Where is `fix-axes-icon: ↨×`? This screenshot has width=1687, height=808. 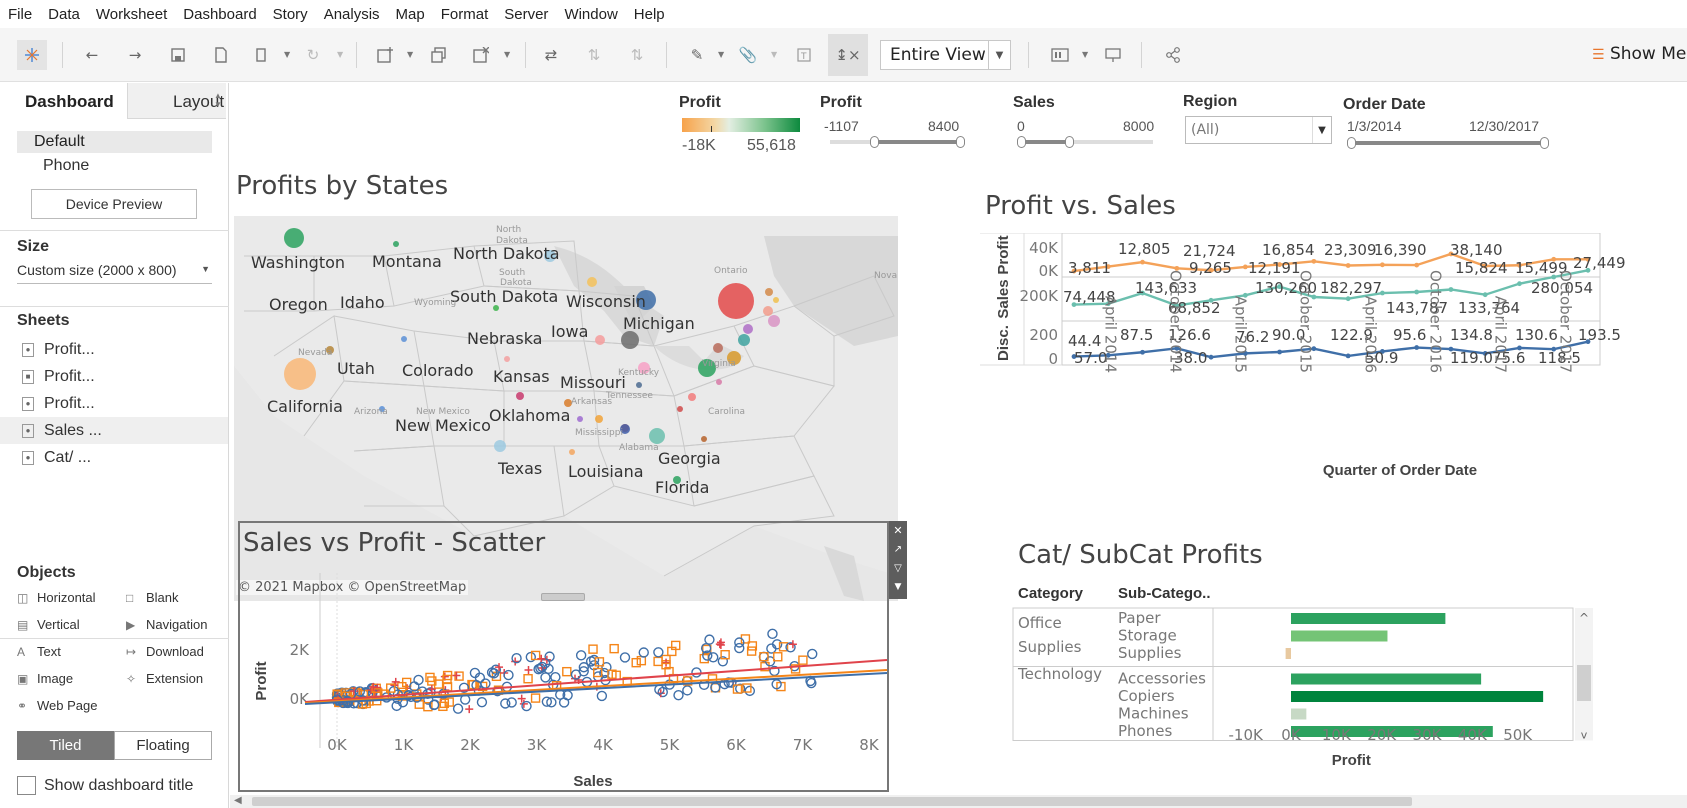 fix-axes-icon: ↨× is located at coordinates (848, 55).